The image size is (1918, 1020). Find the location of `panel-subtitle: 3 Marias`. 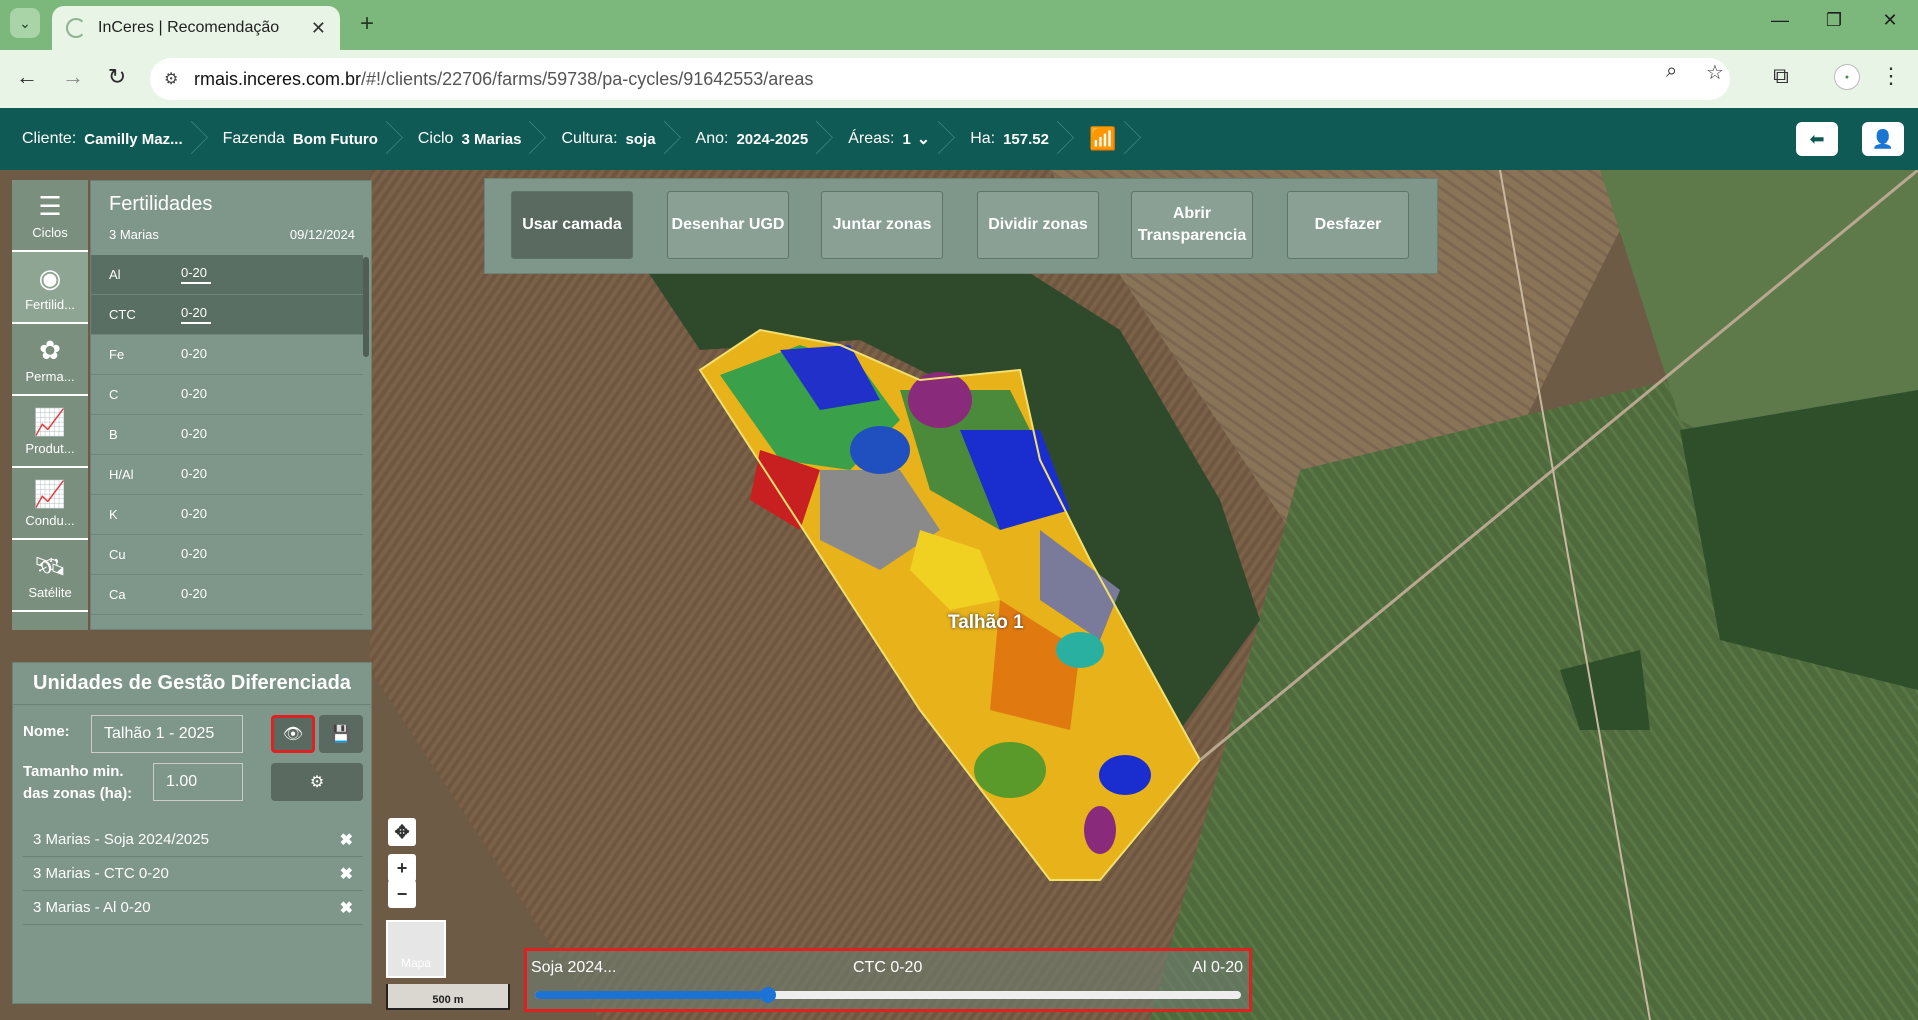

panel-subtitle: 3 Marias is located at coordinates (134, 234).